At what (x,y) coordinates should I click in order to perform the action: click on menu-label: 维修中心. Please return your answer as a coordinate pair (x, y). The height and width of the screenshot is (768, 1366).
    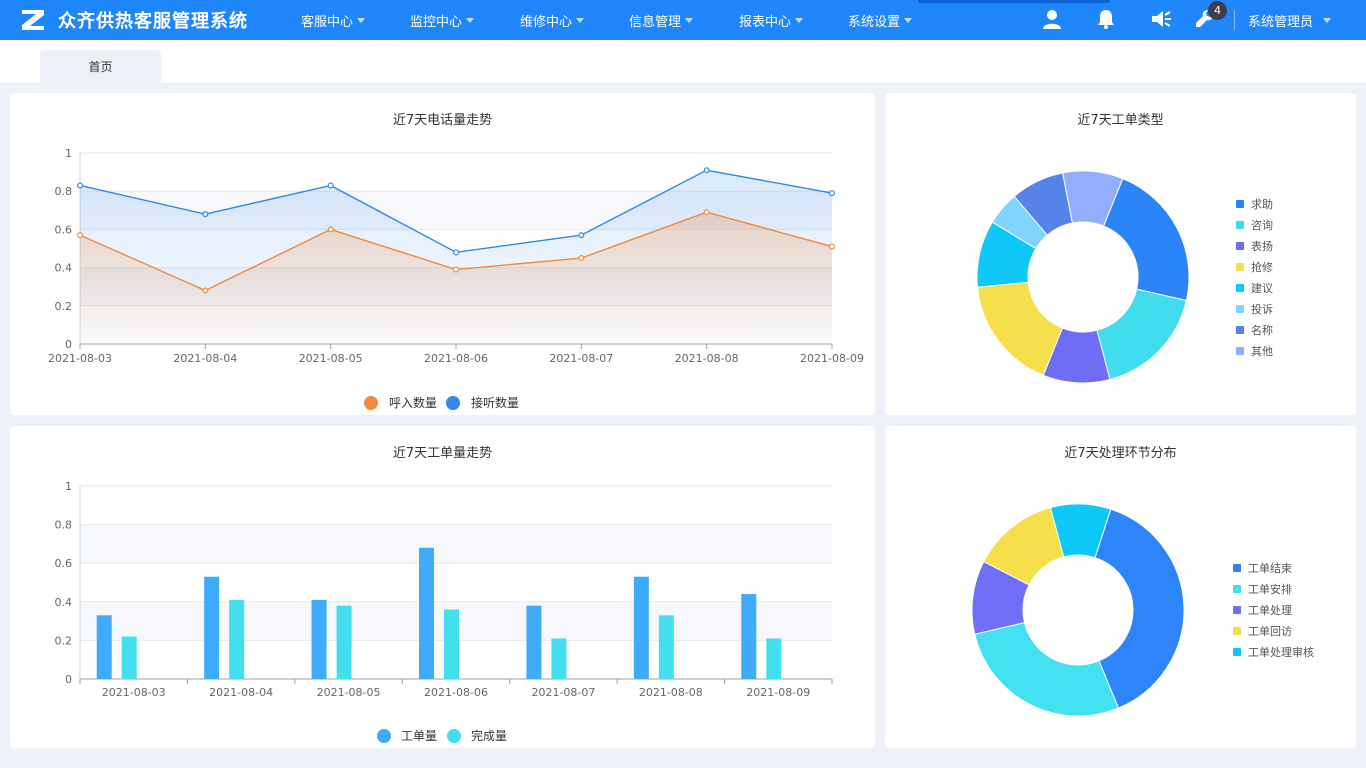
    Looking at the image, I should click on (546, 22).